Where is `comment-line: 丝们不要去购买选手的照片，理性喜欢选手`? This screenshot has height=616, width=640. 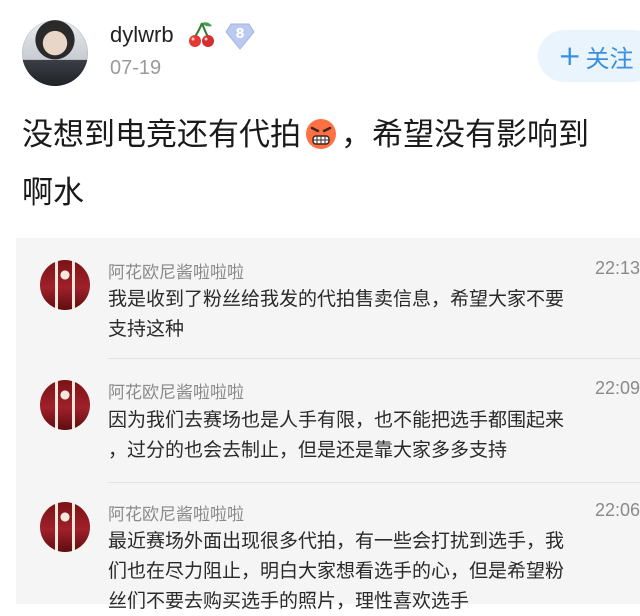
comment-line: 丝们不要去购买选手的照片，理性喜欢选手 is located at coordinates (289, 601).